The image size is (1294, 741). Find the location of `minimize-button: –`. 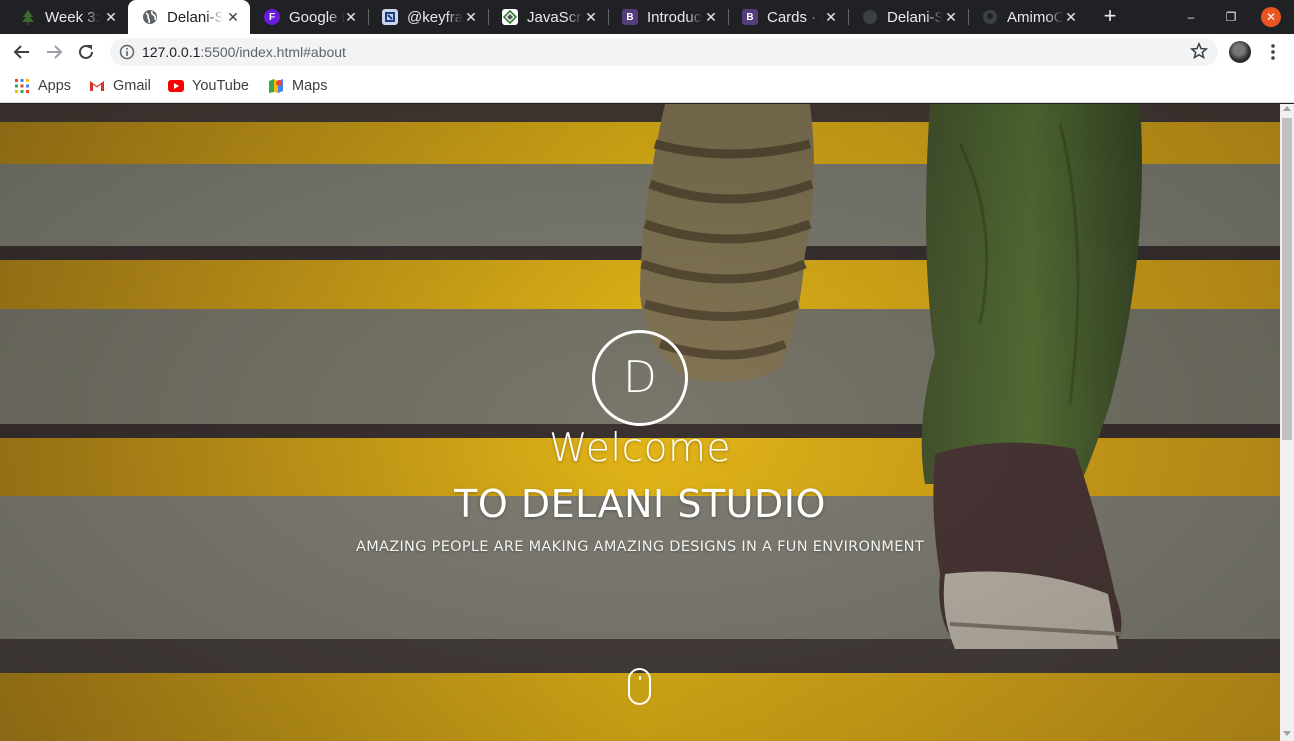

minimize-button: – is located at coordinates (1191, 17).